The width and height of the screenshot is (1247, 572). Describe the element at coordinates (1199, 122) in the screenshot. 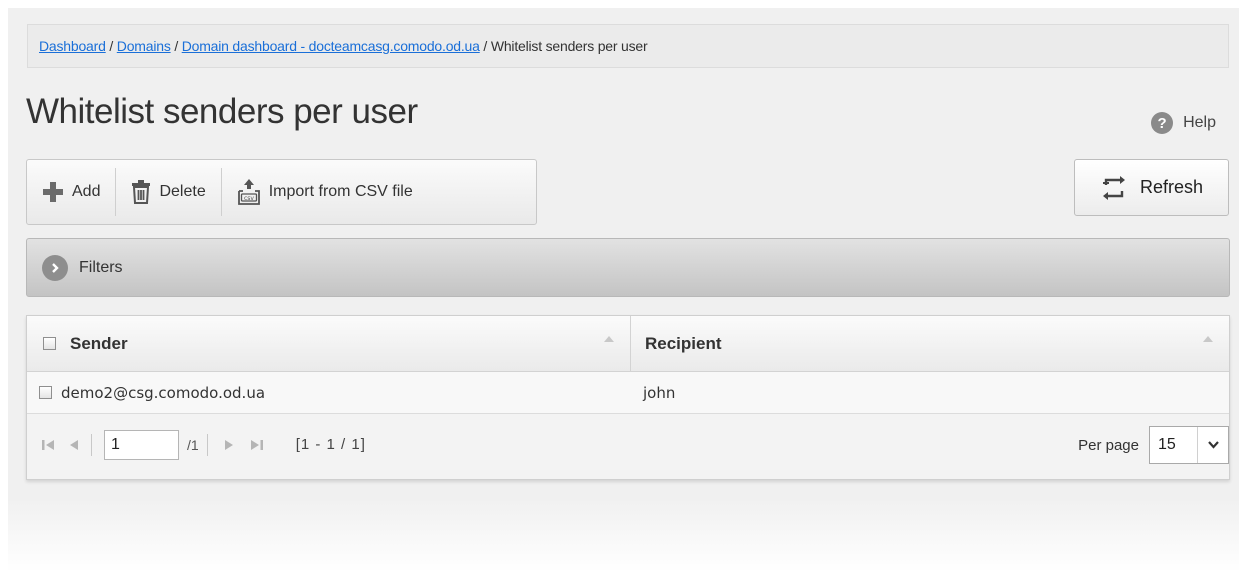

I see `help-label: Help` at that location.